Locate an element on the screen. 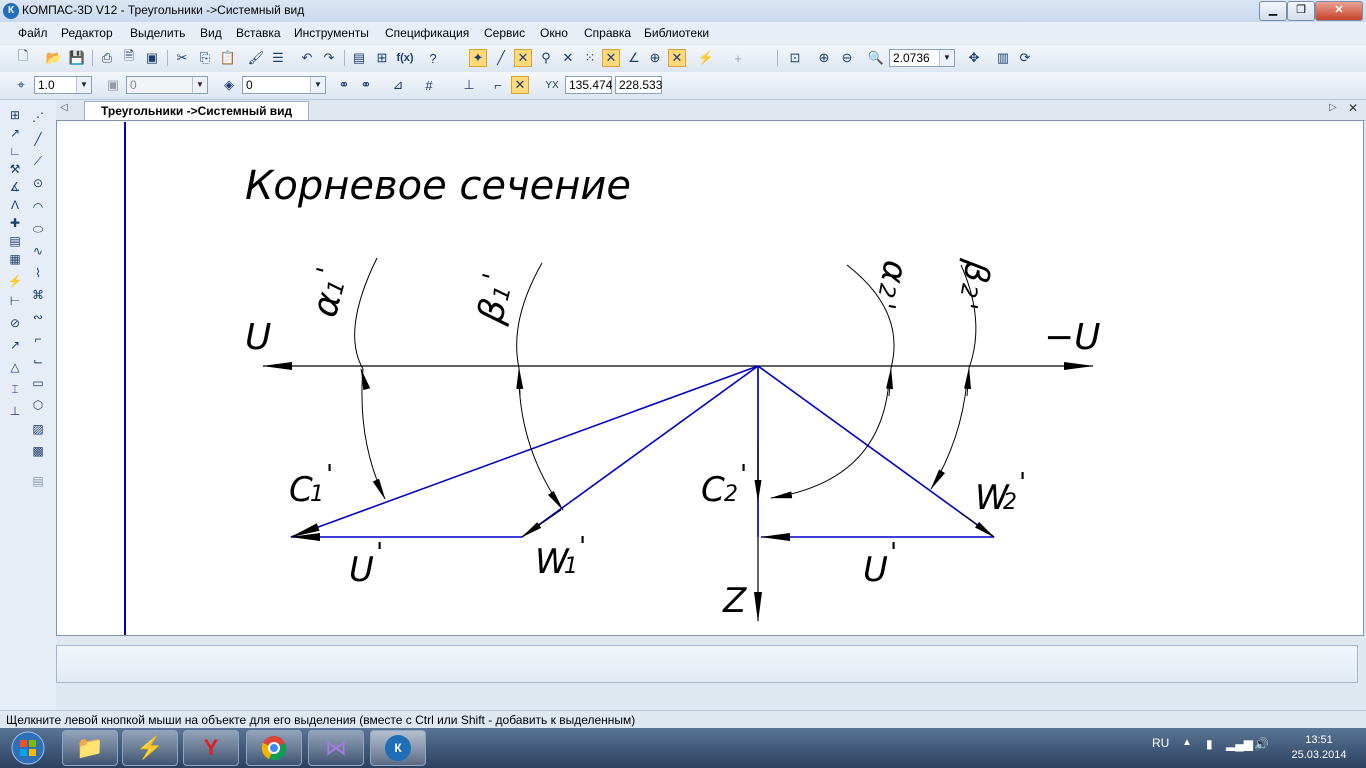 The image size is (1366, 768). zoom-out-button: ⊖ is located at coordinates (847, 58).